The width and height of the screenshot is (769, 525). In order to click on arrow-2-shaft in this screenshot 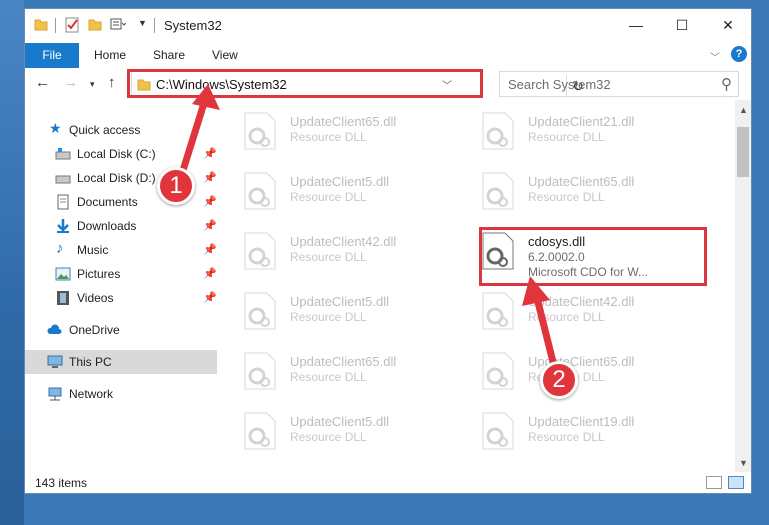, I will do `click(545, 332)`.